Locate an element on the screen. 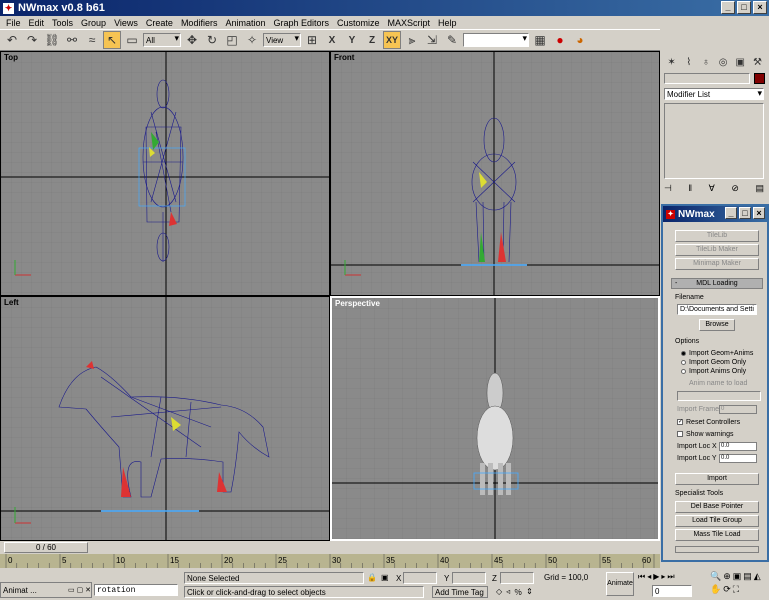  pivot-point-icon: ⊞ is located at coordinates (312, 40).